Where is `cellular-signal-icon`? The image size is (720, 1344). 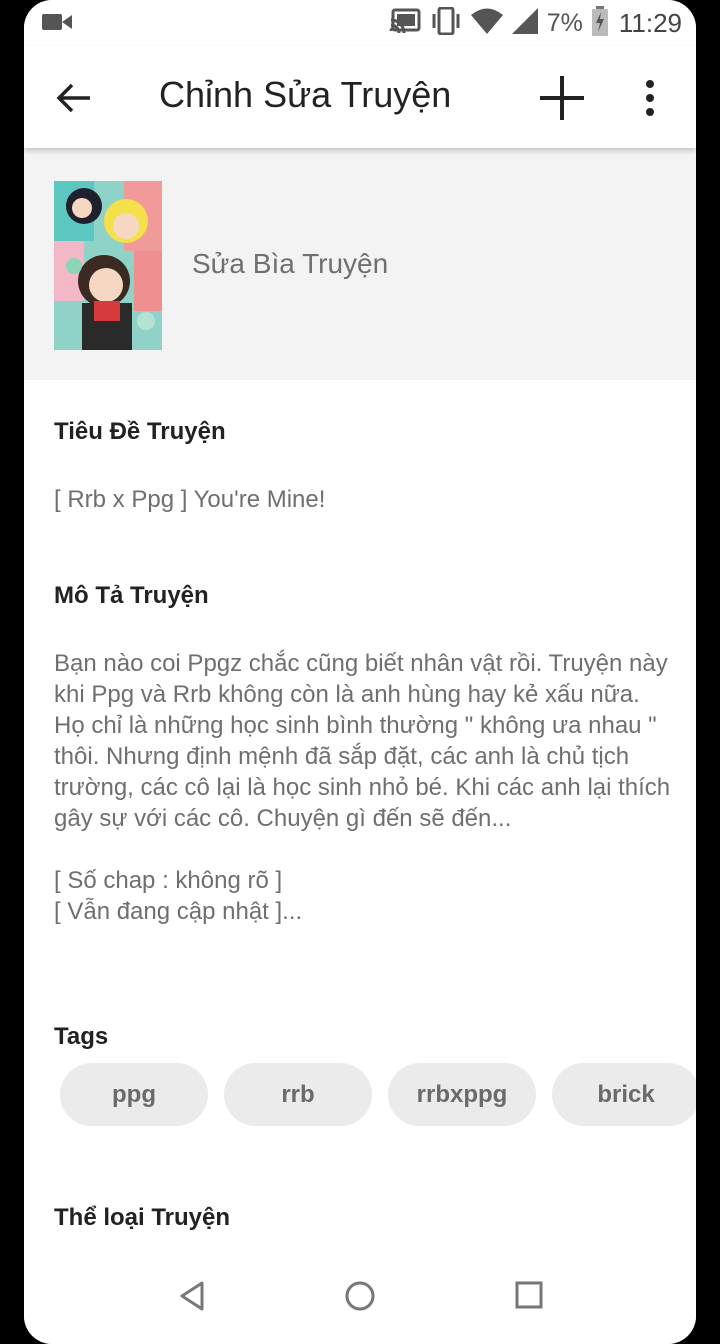 cellular-signal-icon is located at coordinates (524, 23).